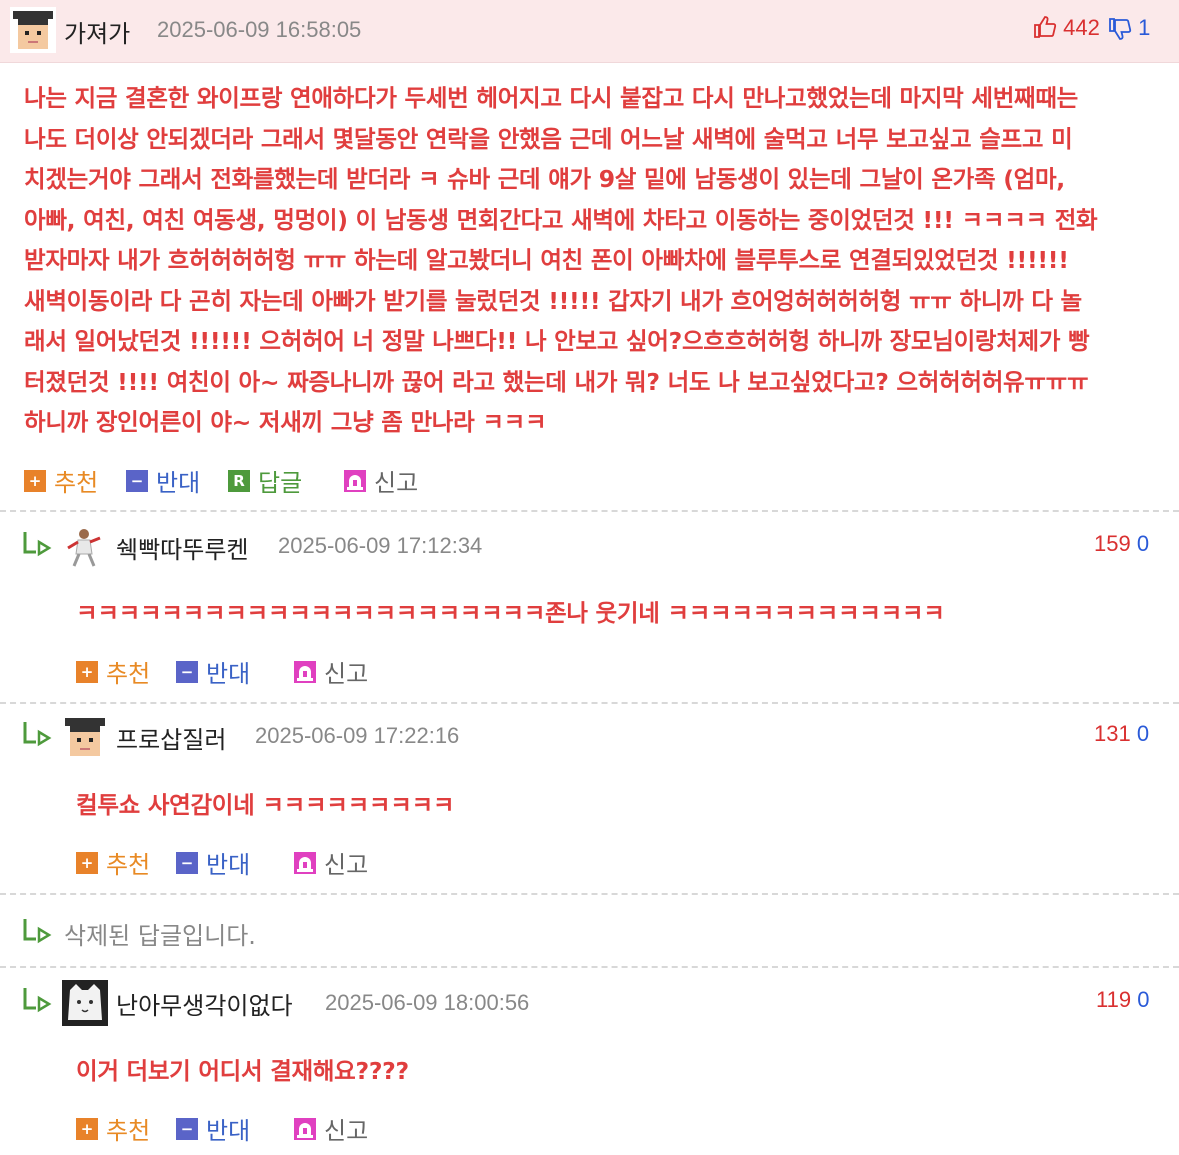 This screenshot has width=1179, height=1155. I want to click on comment-votes: 159 0, so click(1121, 544).